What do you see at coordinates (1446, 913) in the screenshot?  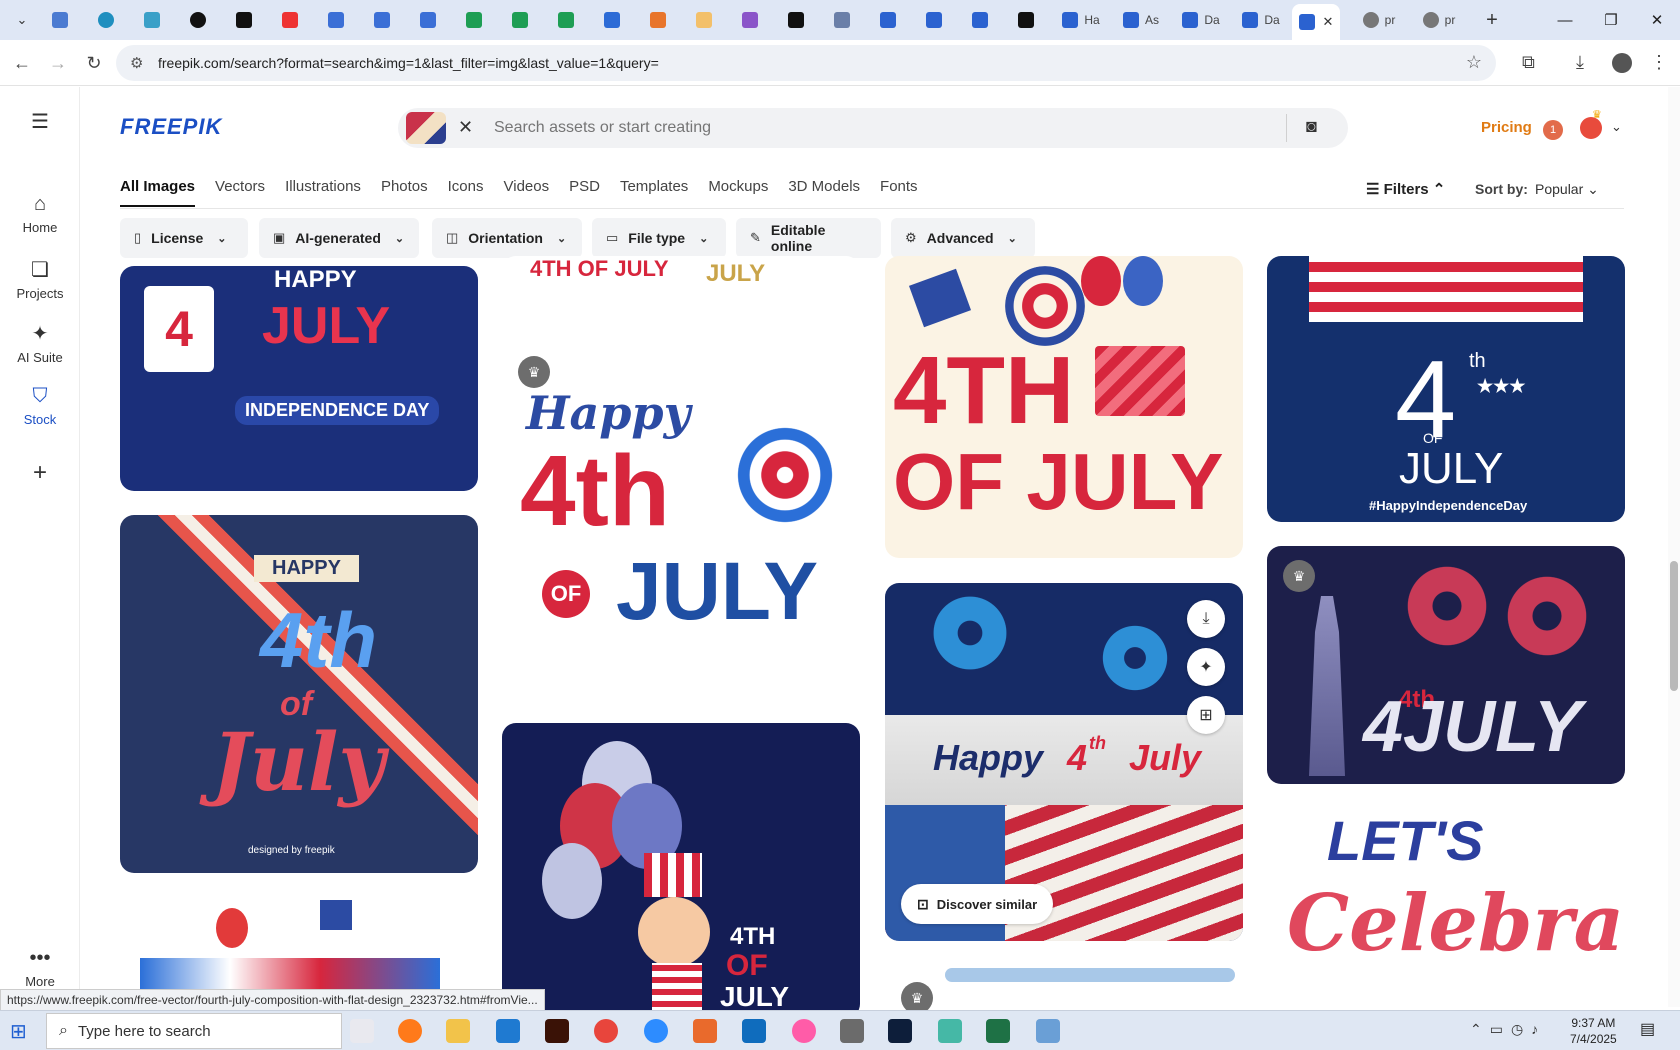 I see `result-card: LET'S Celebrate` at bounding box center [1446, 913].